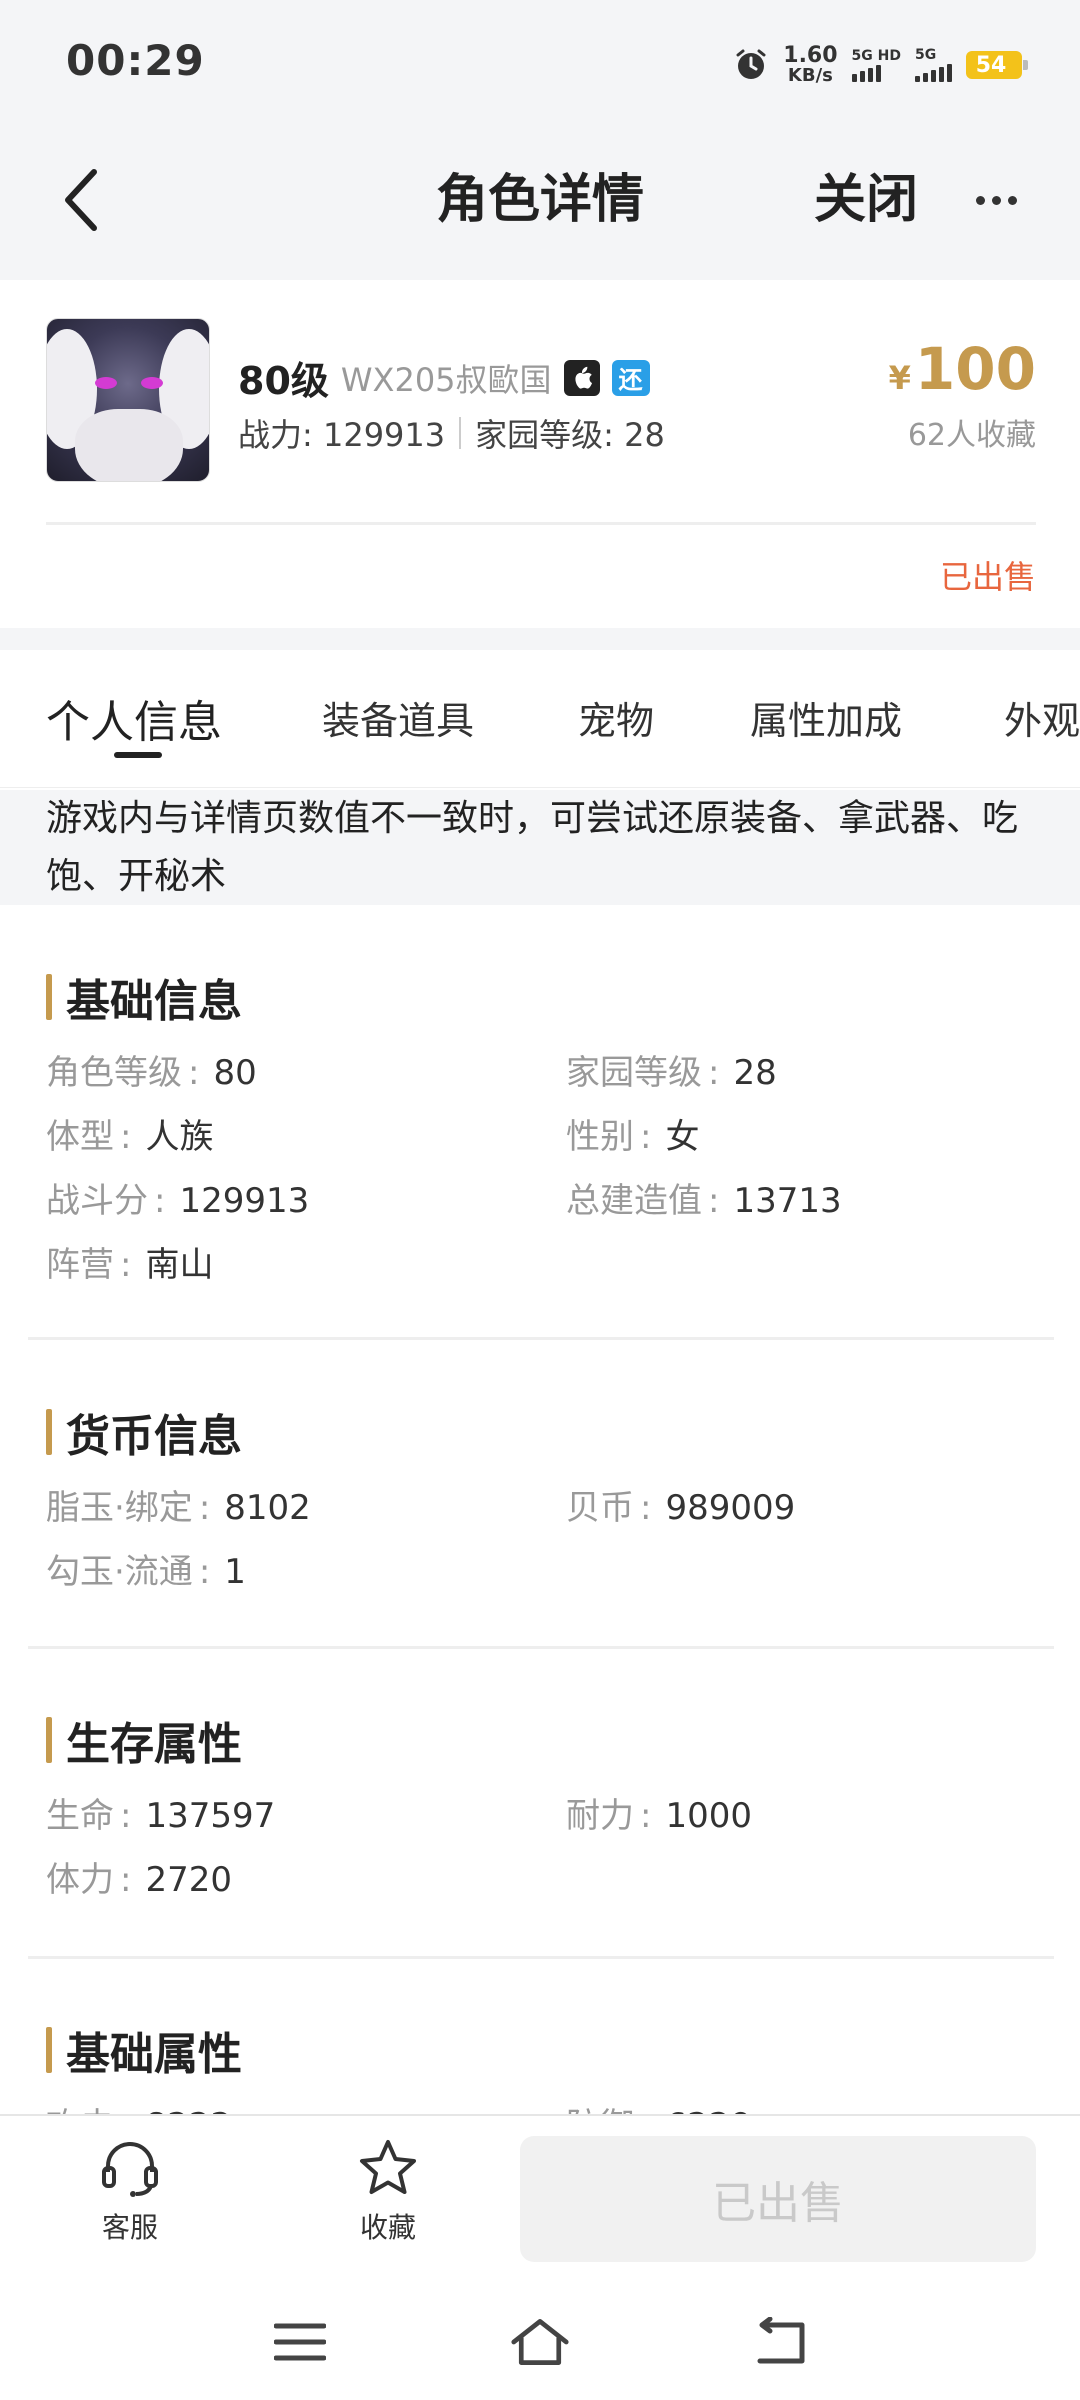  I want to click on kv-attack: 攻击:8222, so click(139, 2106).